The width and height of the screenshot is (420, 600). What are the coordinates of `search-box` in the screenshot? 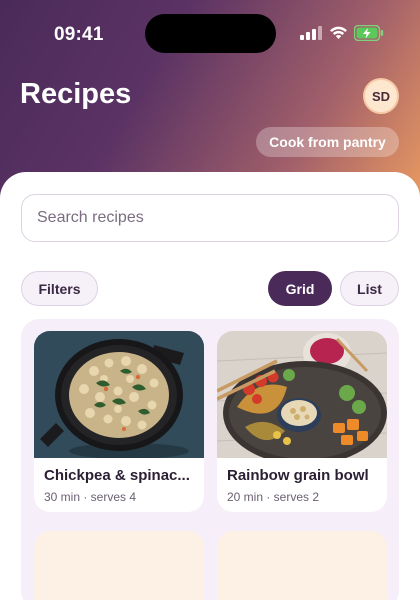 It's located at (210, 218).